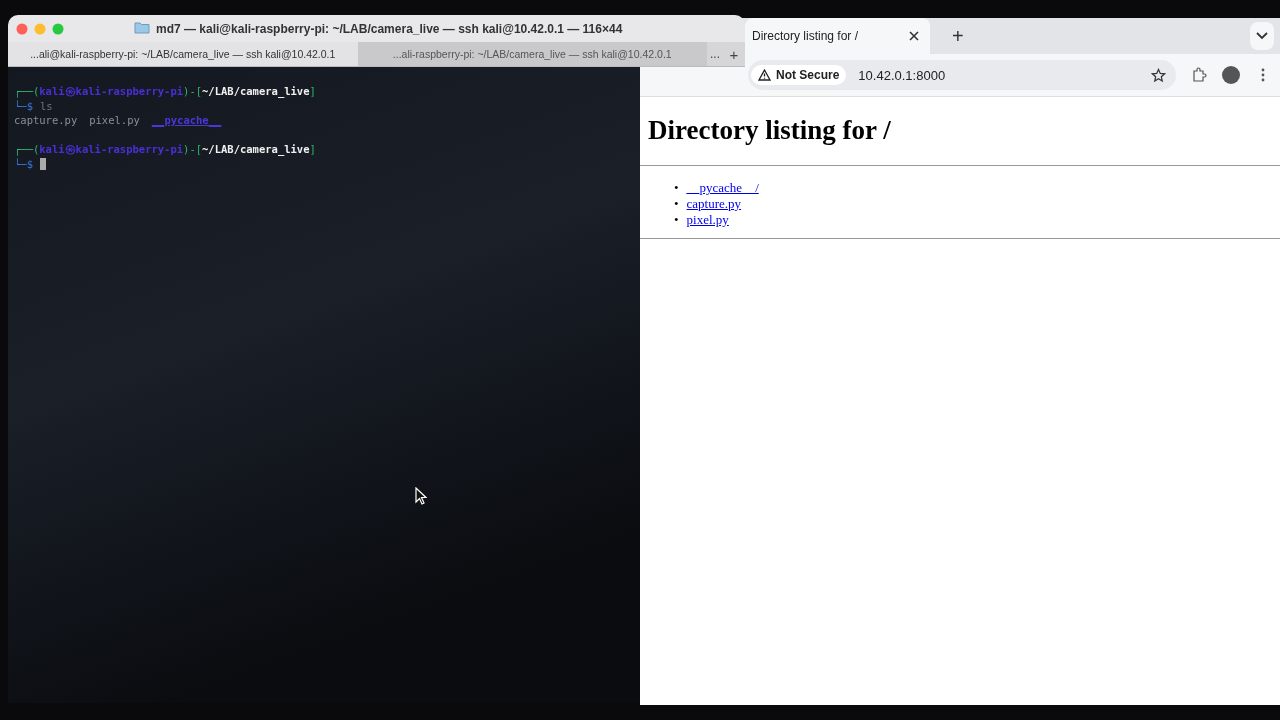 This screenshot has height=720, width=1280. Describe the element at coordinates (183, 54) in the screenshot. I see `terminal-tab: ...ali@kali-raspberry-pi: ~/LAB/camera_live — ssh kali@10.42.0.1` at that location.